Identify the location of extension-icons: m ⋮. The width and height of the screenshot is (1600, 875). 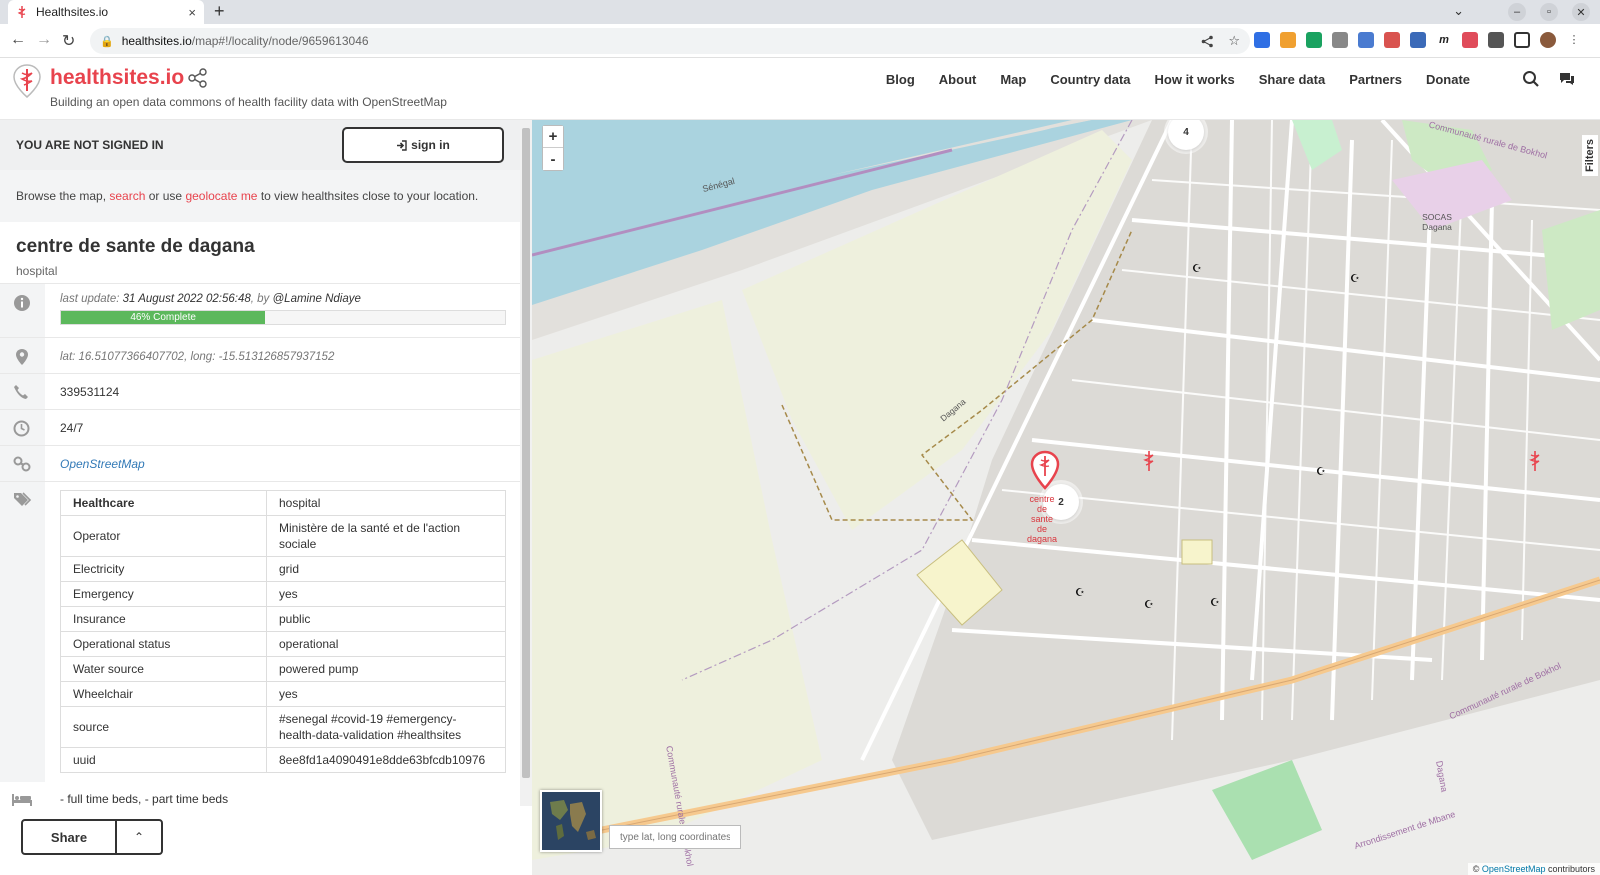
(1418, 40).